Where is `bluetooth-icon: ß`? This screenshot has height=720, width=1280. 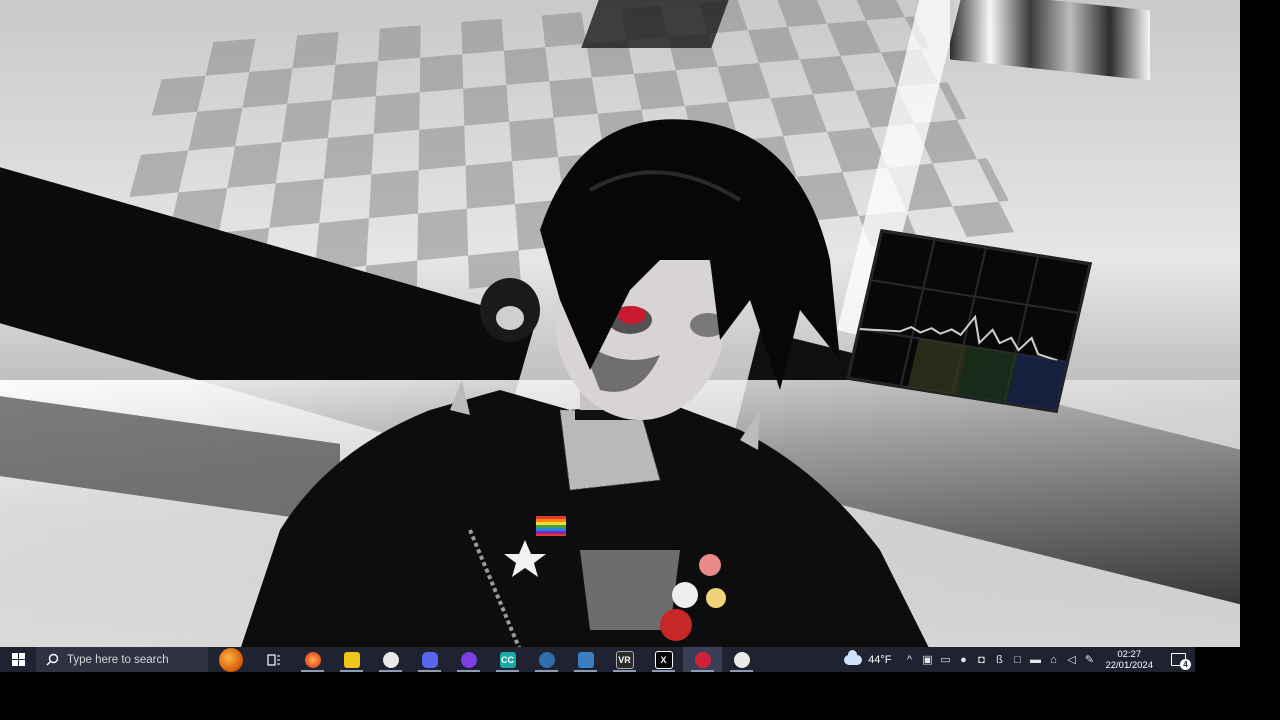
bluetooth-icon: ß is located at coordinates (999, 660).